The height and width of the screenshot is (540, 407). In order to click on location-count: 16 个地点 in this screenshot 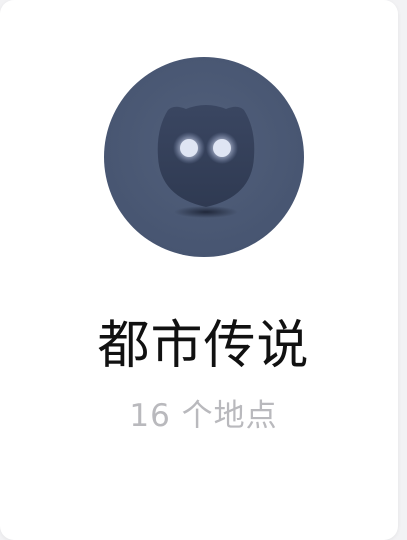, I will do `click(203, 416)`.